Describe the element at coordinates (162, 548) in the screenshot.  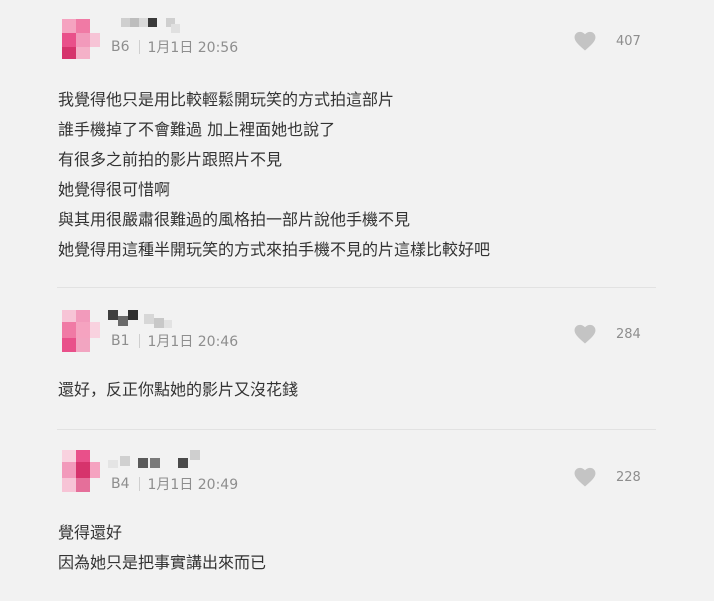
I see `comment-body: 覺得還好 因為她只是把事實講出來而已` at that location.